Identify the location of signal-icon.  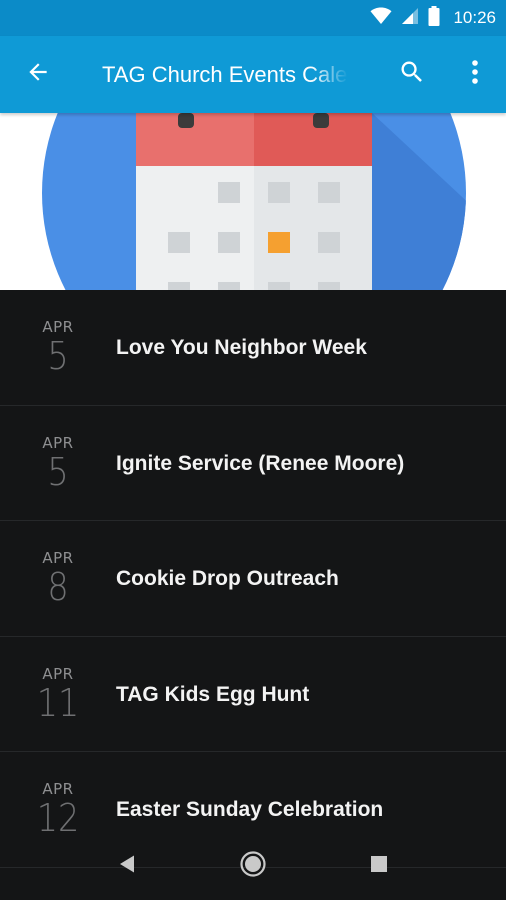
(410, 18).